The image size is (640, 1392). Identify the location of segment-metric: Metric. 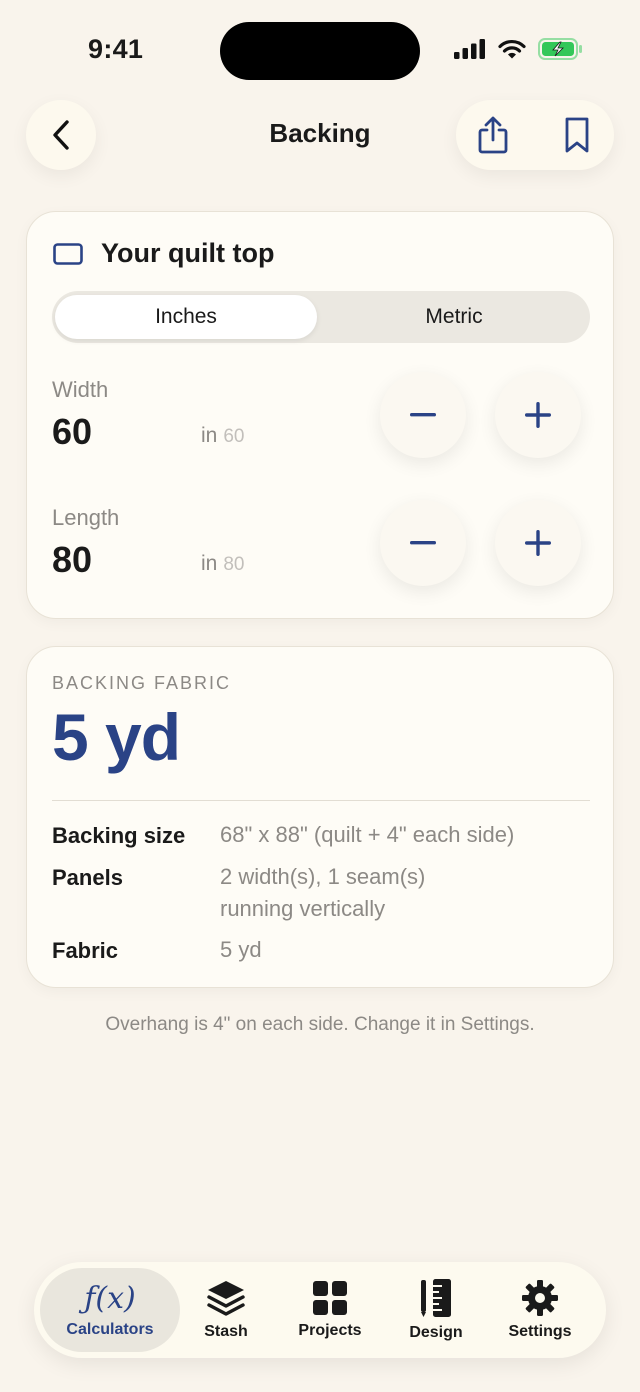
(454, 317).